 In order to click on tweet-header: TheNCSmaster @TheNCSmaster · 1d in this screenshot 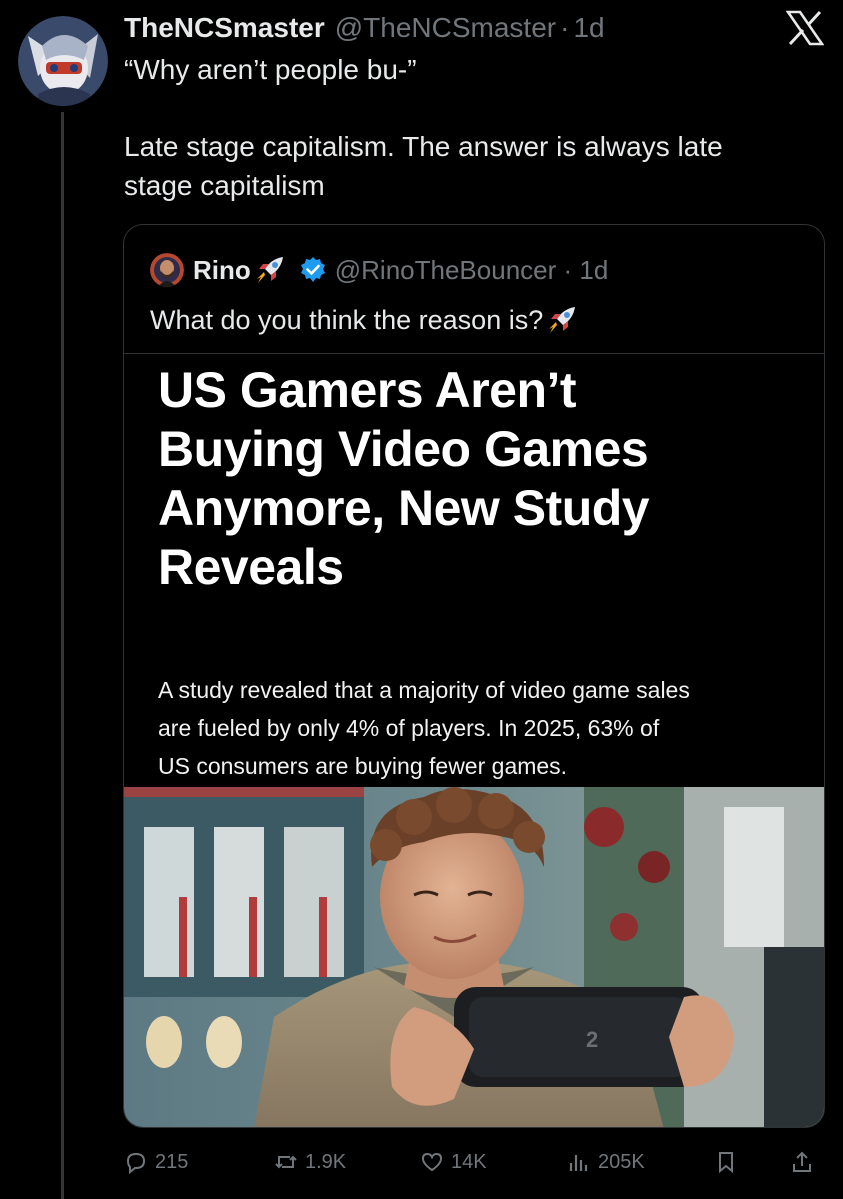, I will do `click(364, 28)`.